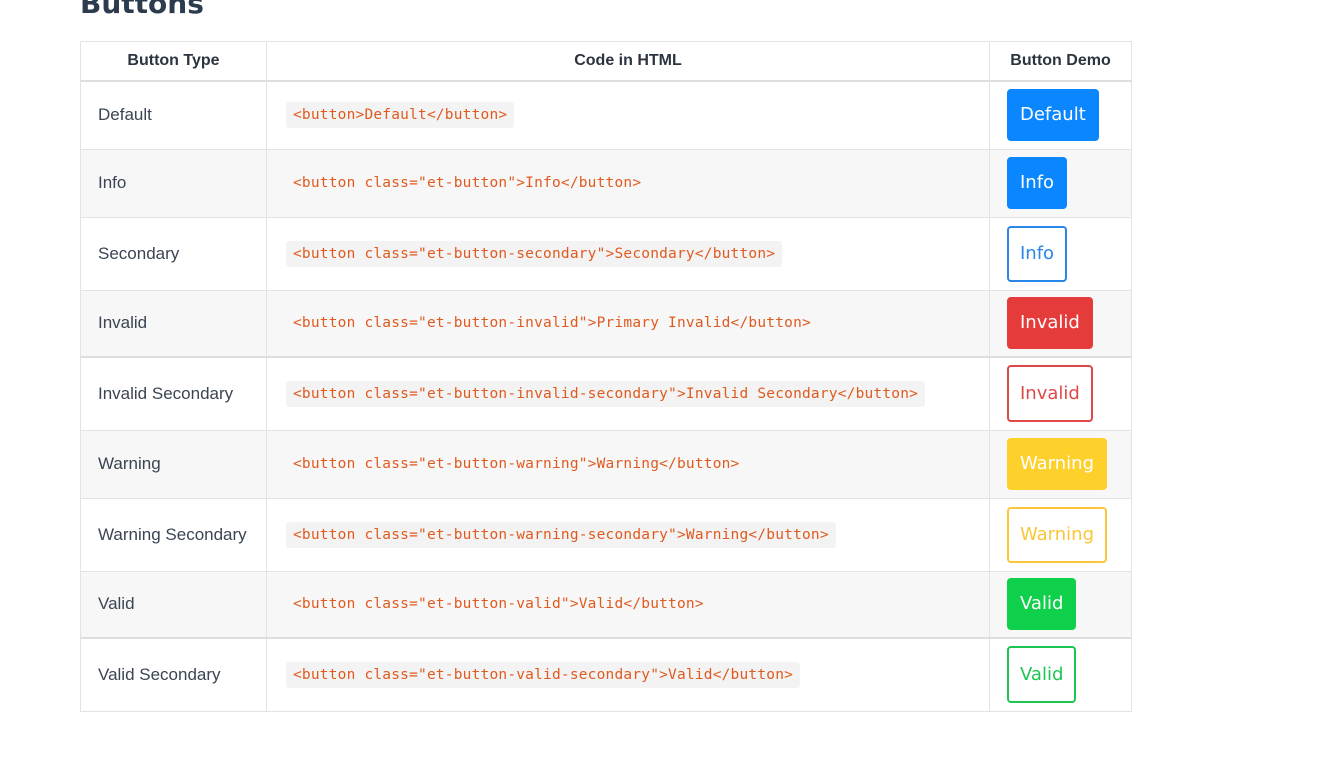 This screenshot has height=761, width=1342. Describe the element at coordinates (628, 115) in the screenshot. I see `code-cell: <button>Default</button>` at that location.